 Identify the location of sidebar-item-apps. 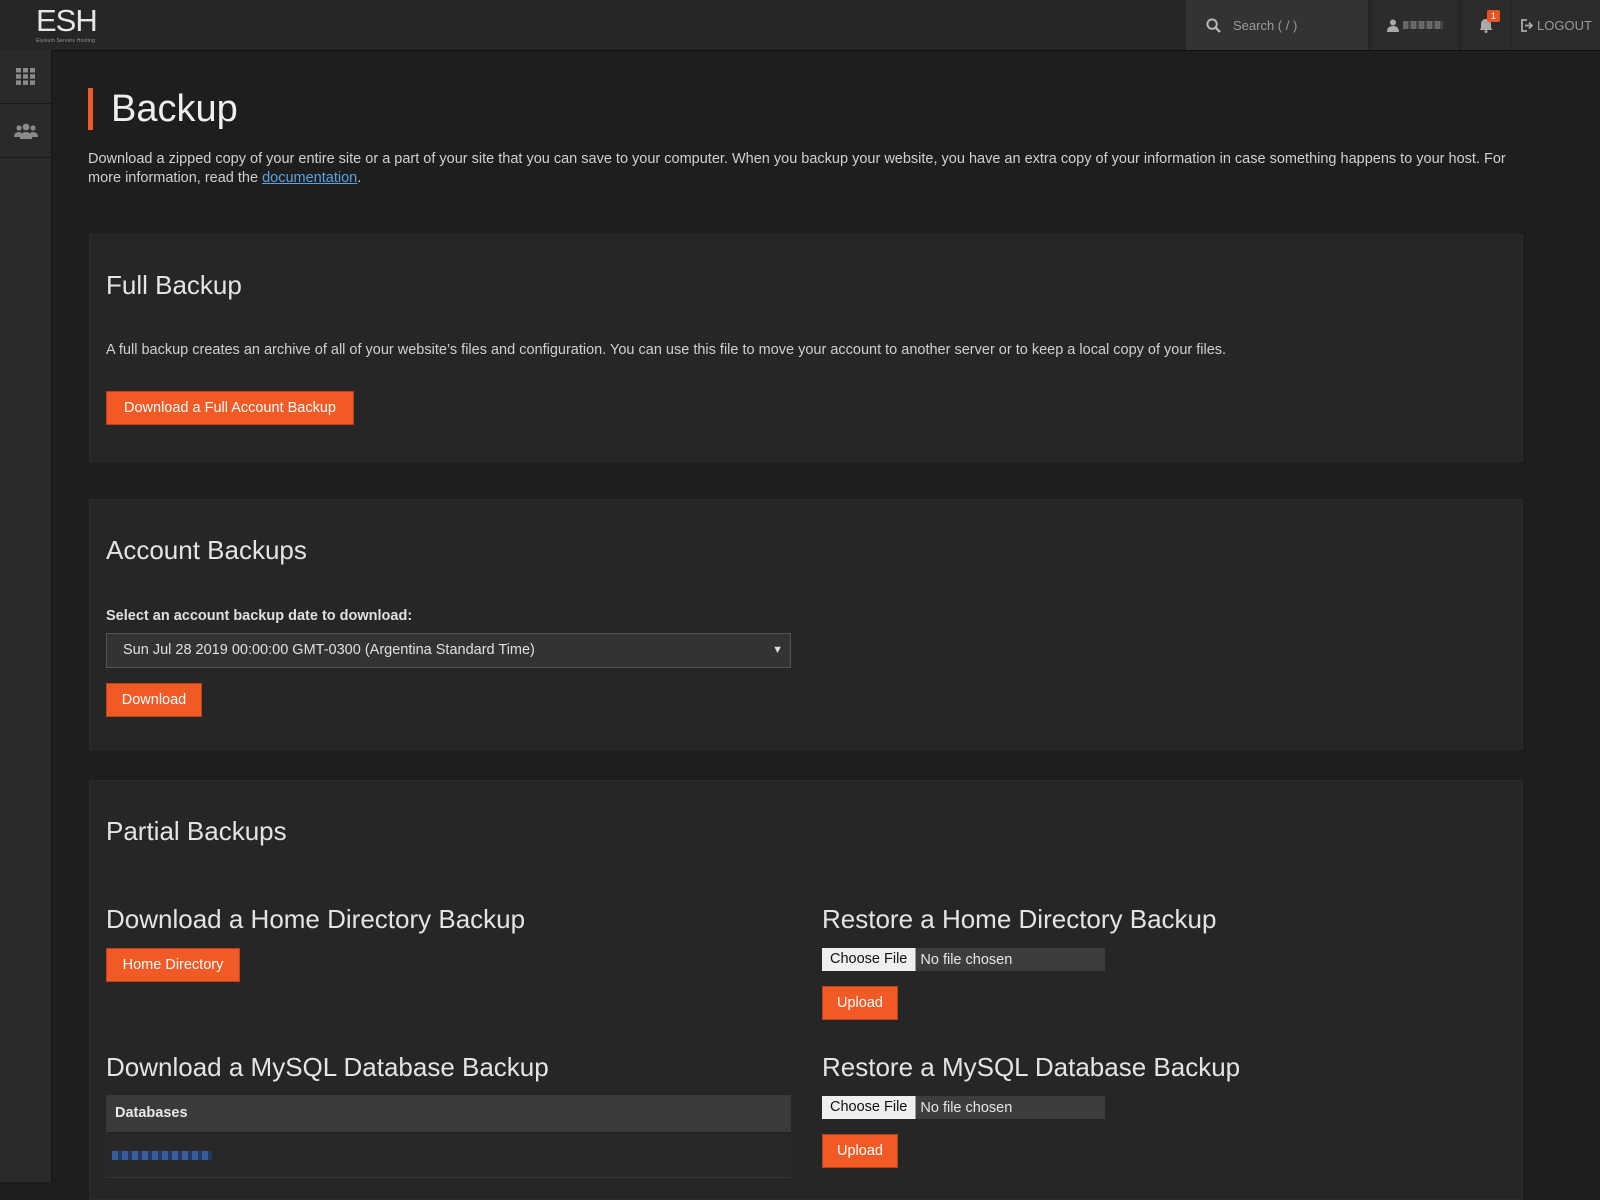
(25, 77).